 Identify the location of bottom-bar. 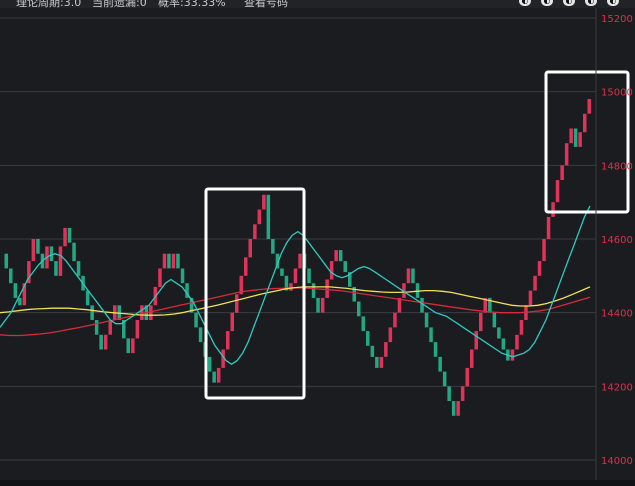
(317, 483).